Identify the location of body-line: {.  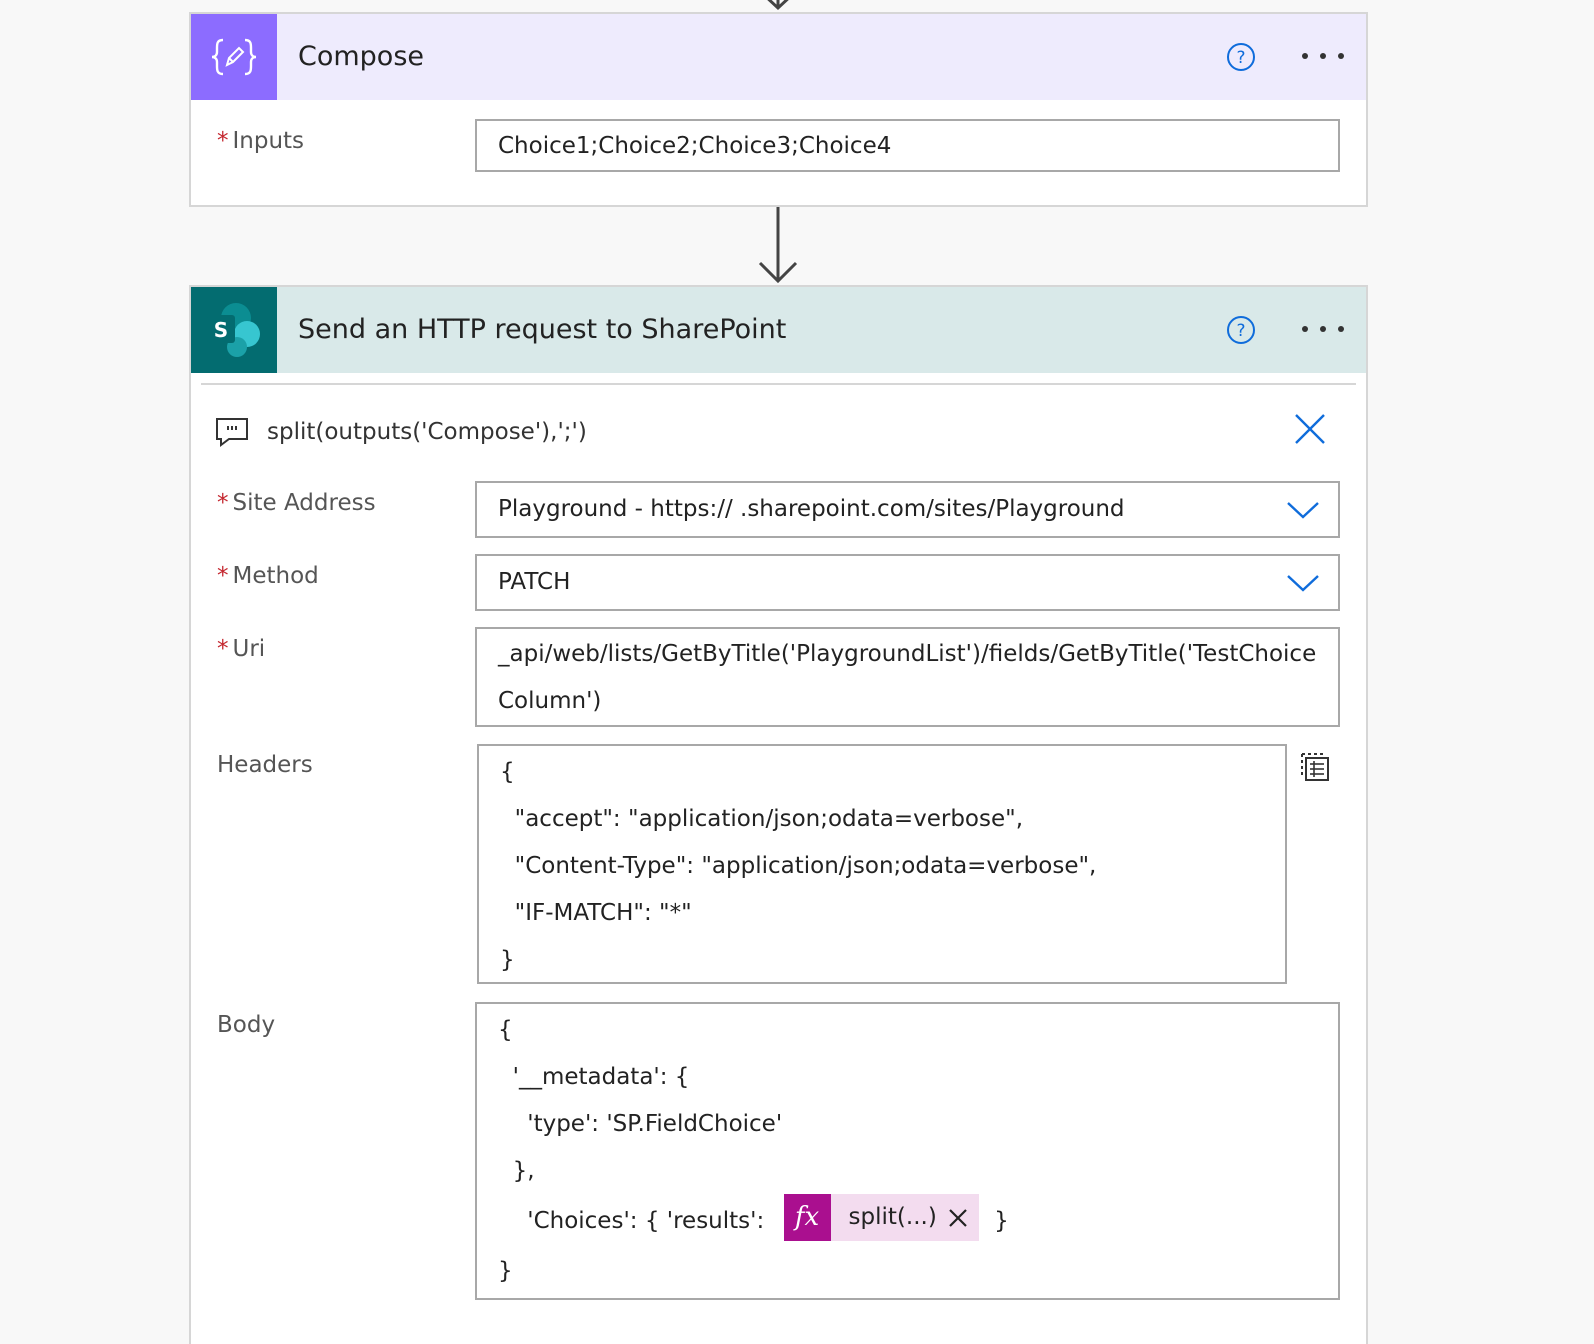
(505, 1030).